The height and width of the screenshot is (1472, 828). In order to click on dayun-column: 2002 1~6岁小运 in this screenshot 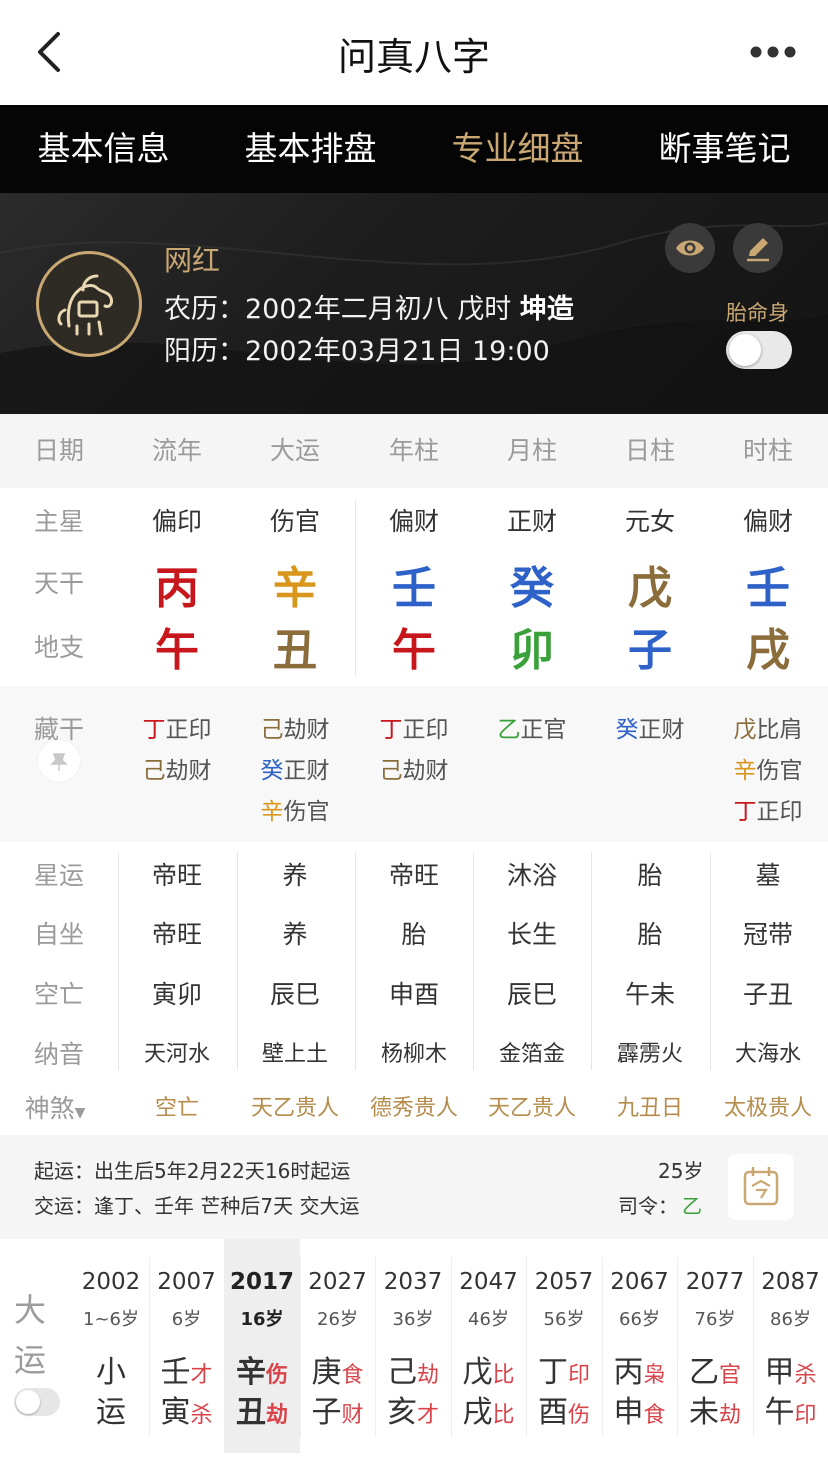, I will do `click(111, 1346)`.